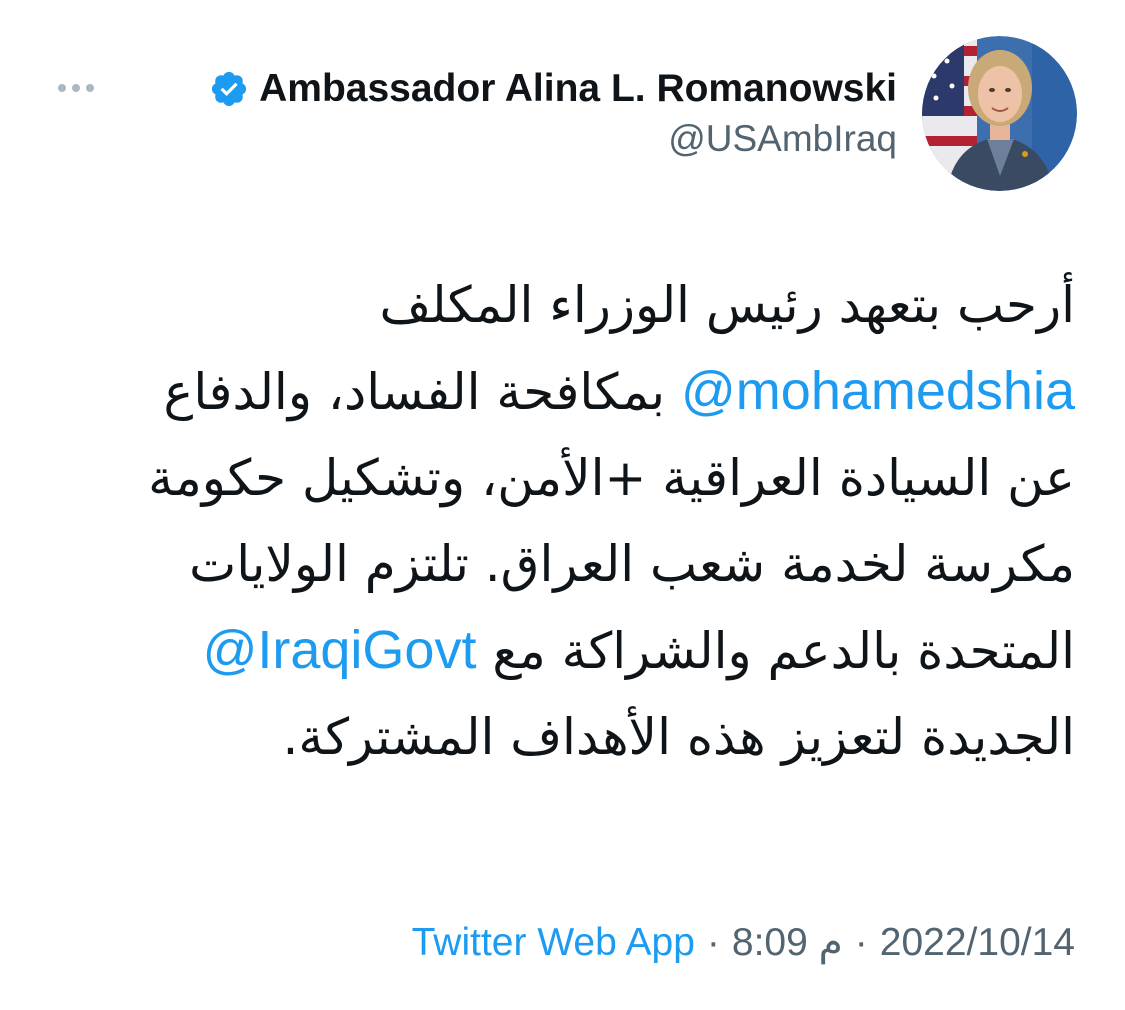 Image resolution: width=1125 pixels, height=1010 pixels. I want to click on more-options-button, so click(76, 88).